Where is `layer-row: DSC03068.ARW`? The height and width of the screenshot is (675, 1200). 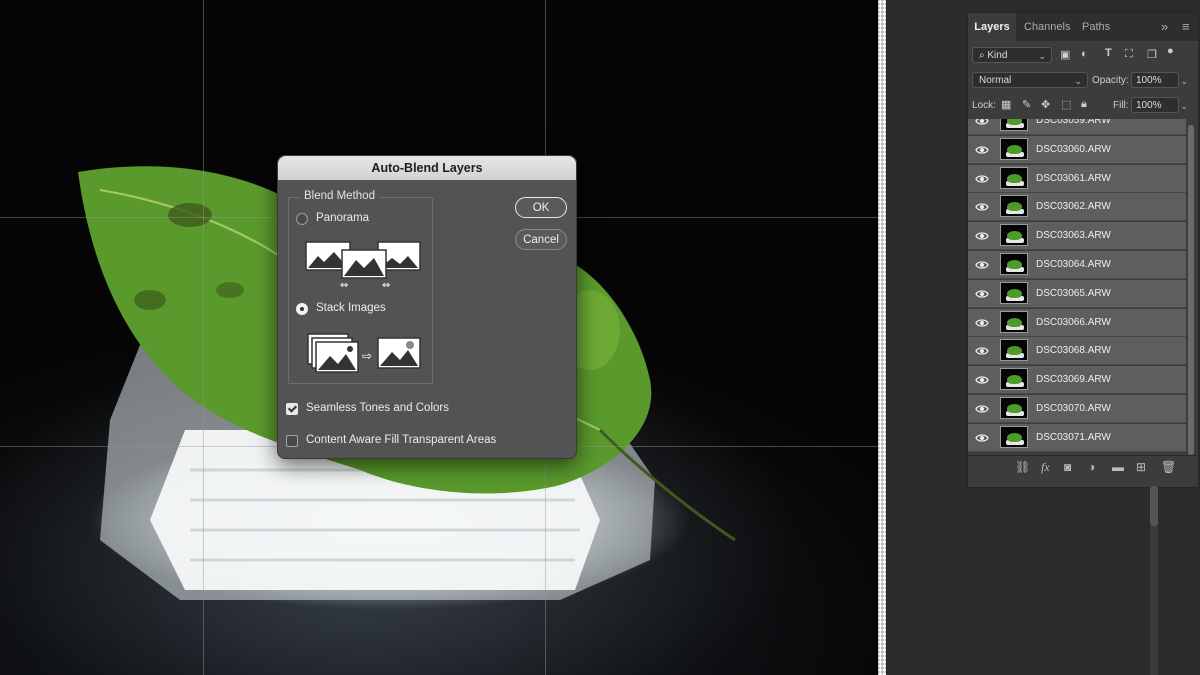
layer-row: DSC03068.ARW is located at coordinates (1077, 351).